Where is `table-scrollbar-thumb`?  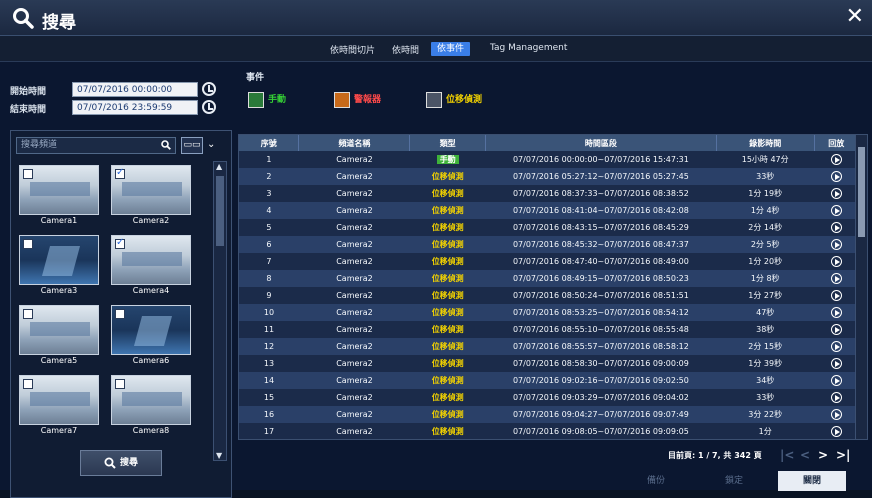
table-scrollbar-thumb is located at coordinates (861, 192).